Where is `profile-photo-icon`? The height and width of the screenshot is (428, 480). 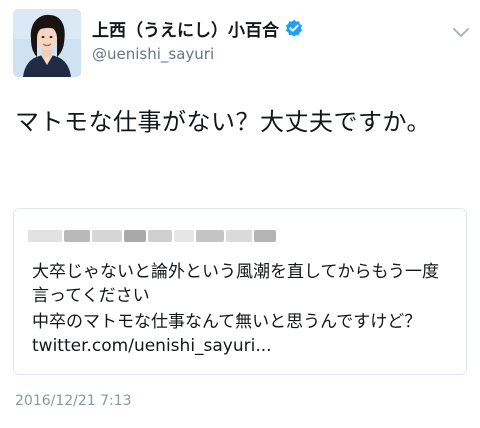
profile-photo-icon is located at coordinates (47, 43).